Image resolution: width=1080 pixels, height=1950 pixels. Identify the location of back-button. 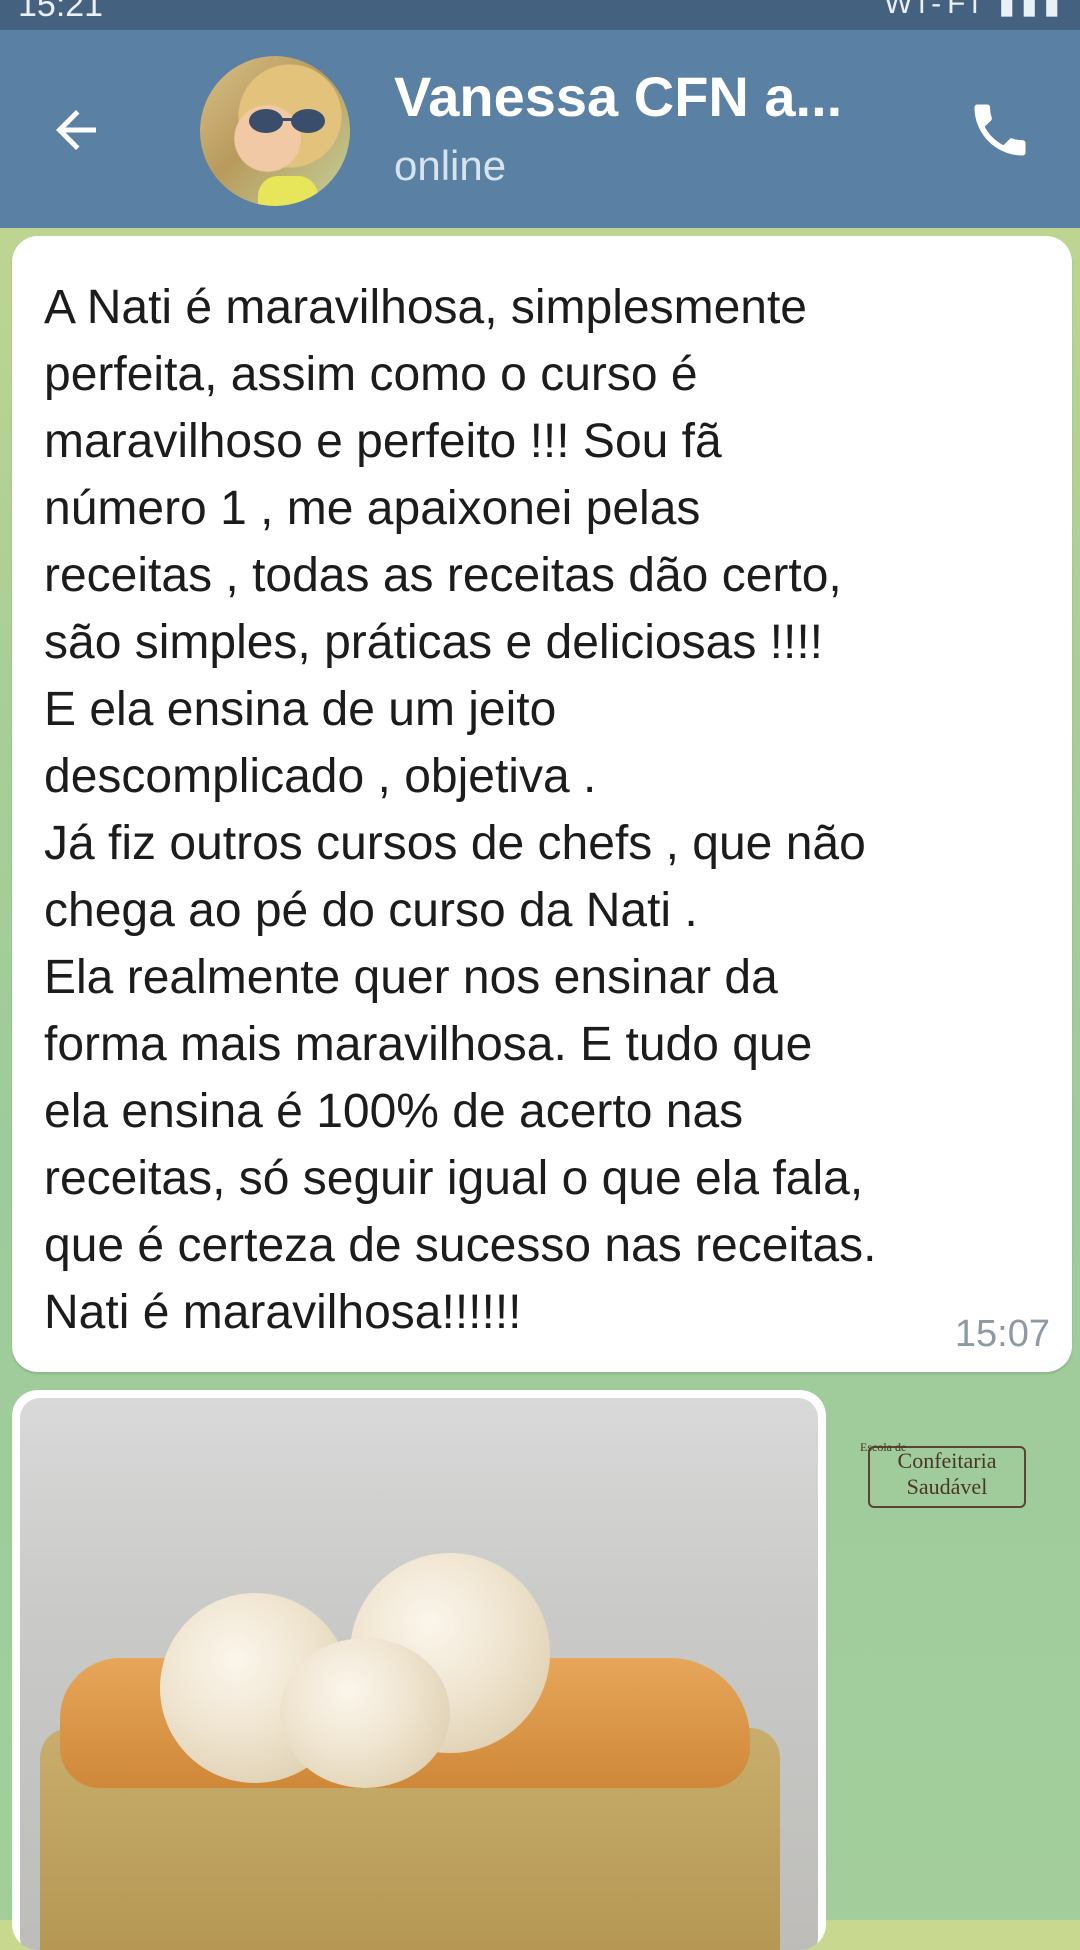
(76, 130).